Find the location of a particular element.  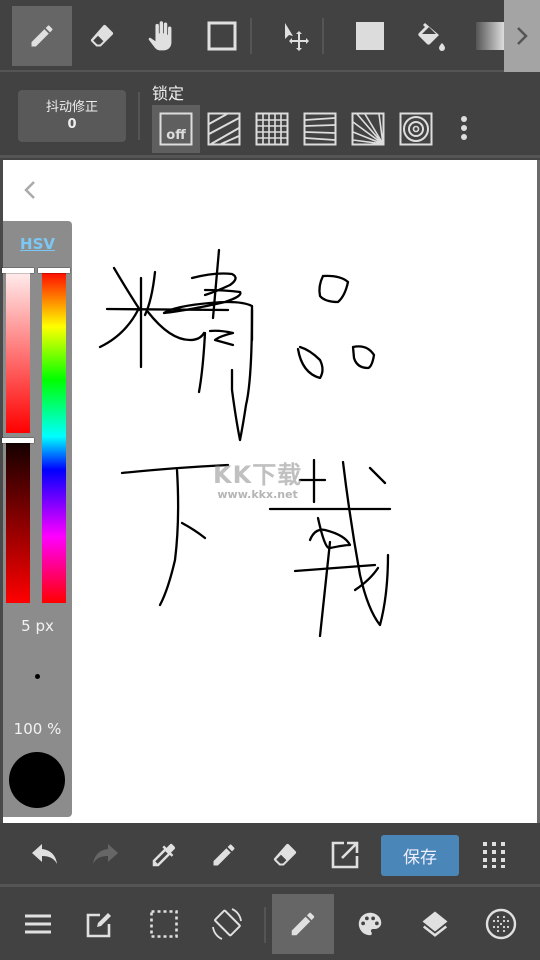

top-toolbar is located at coordinates (270, 36).